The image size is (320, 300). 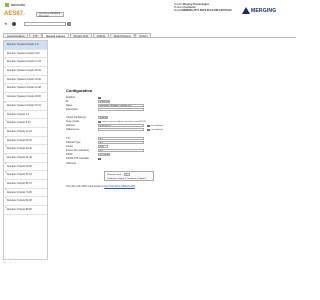 I want to click on name-label: Name, so click(x=69, y=106).